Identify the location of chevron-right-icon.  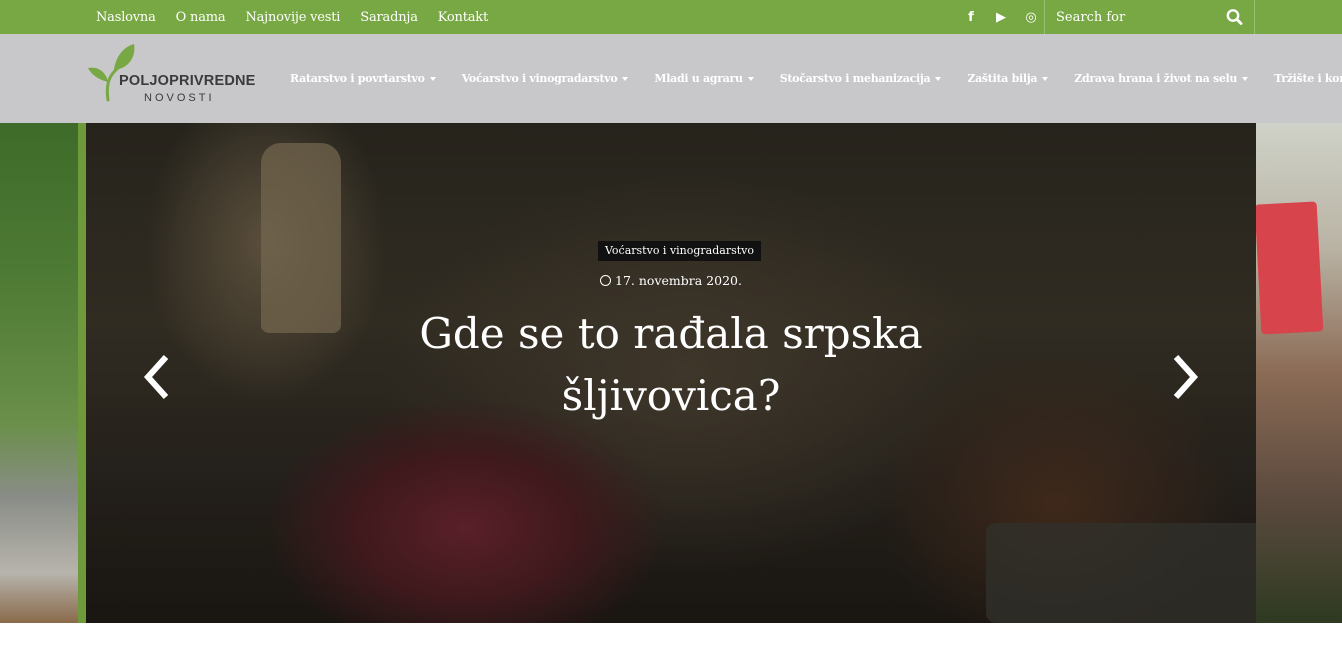
(1184, 377).